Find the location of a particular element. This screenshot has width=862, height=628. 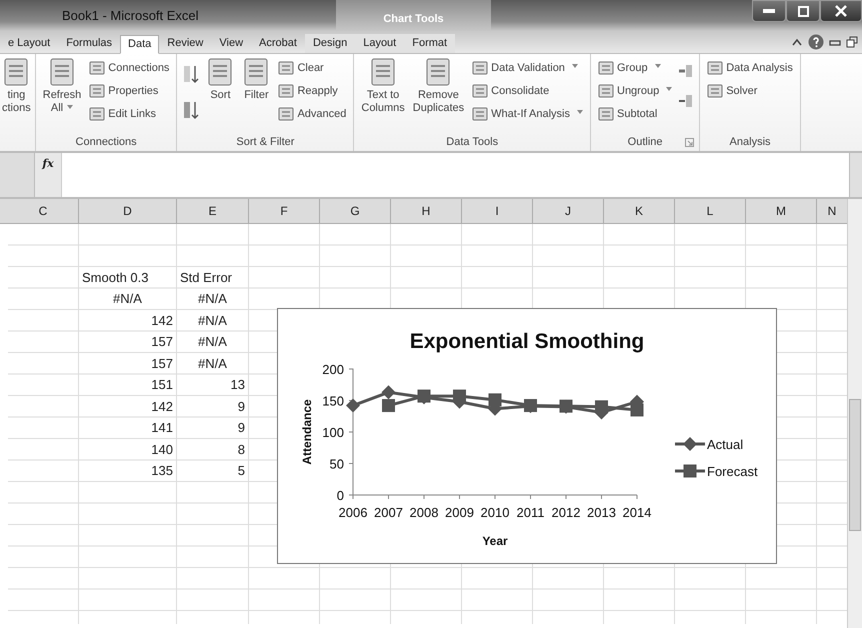

y-axis-title: Attendance is located at coordinates (307, 432).